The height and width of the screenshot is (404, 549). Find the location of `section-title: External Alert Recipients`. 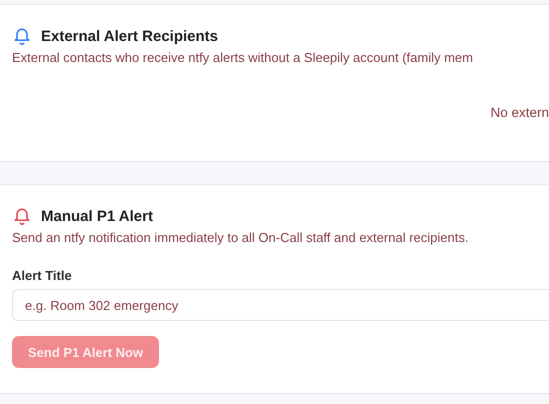

section-title: External Alert Recipients is located at coordinates (129, 36).